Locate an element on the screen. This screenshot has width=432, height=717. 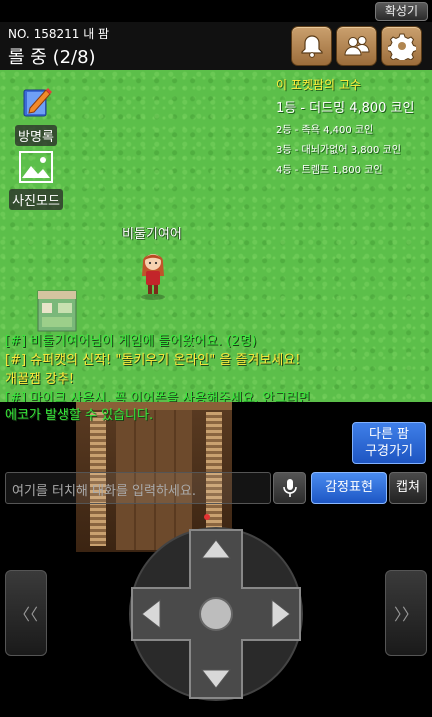
room-header: NO. 158211 내 팜 롤 중 (2/8) is located at coordinates (216, 46).